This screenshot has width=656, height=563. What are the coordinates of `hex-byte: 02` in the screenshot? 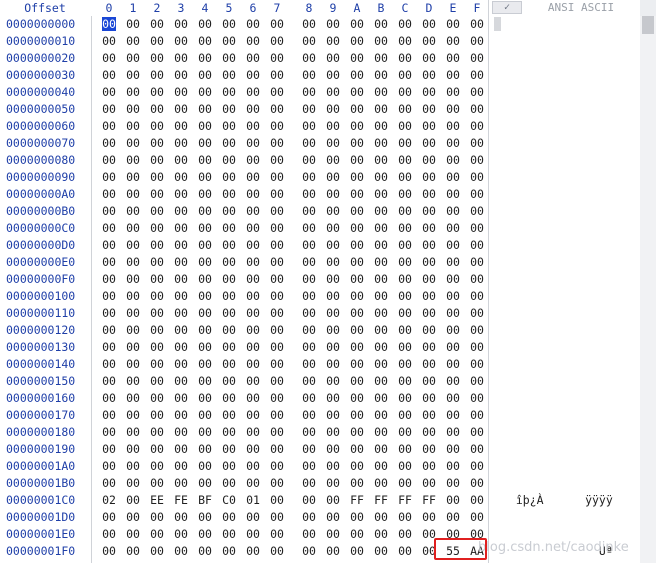 It's located at (109, 500).